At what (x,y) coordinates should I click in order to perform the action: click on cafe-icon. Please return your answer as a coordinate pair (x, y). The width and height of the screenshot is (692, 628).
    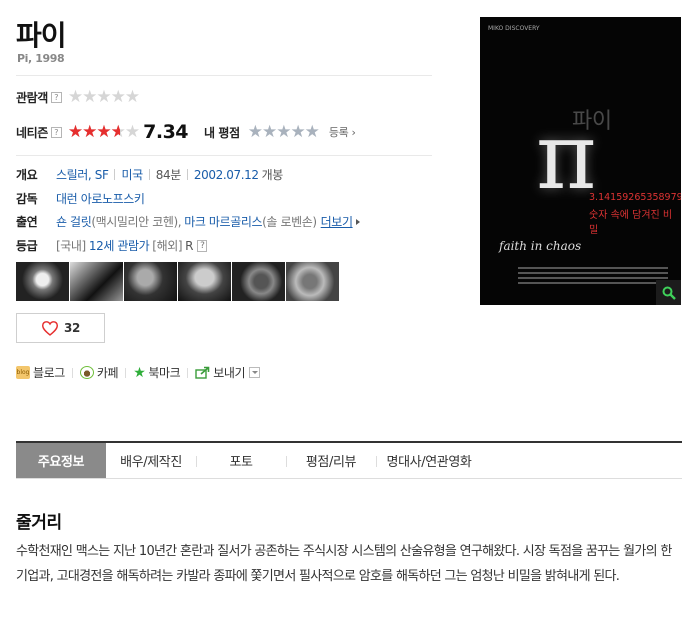
    Looking at the image, I should click on (86, 372).